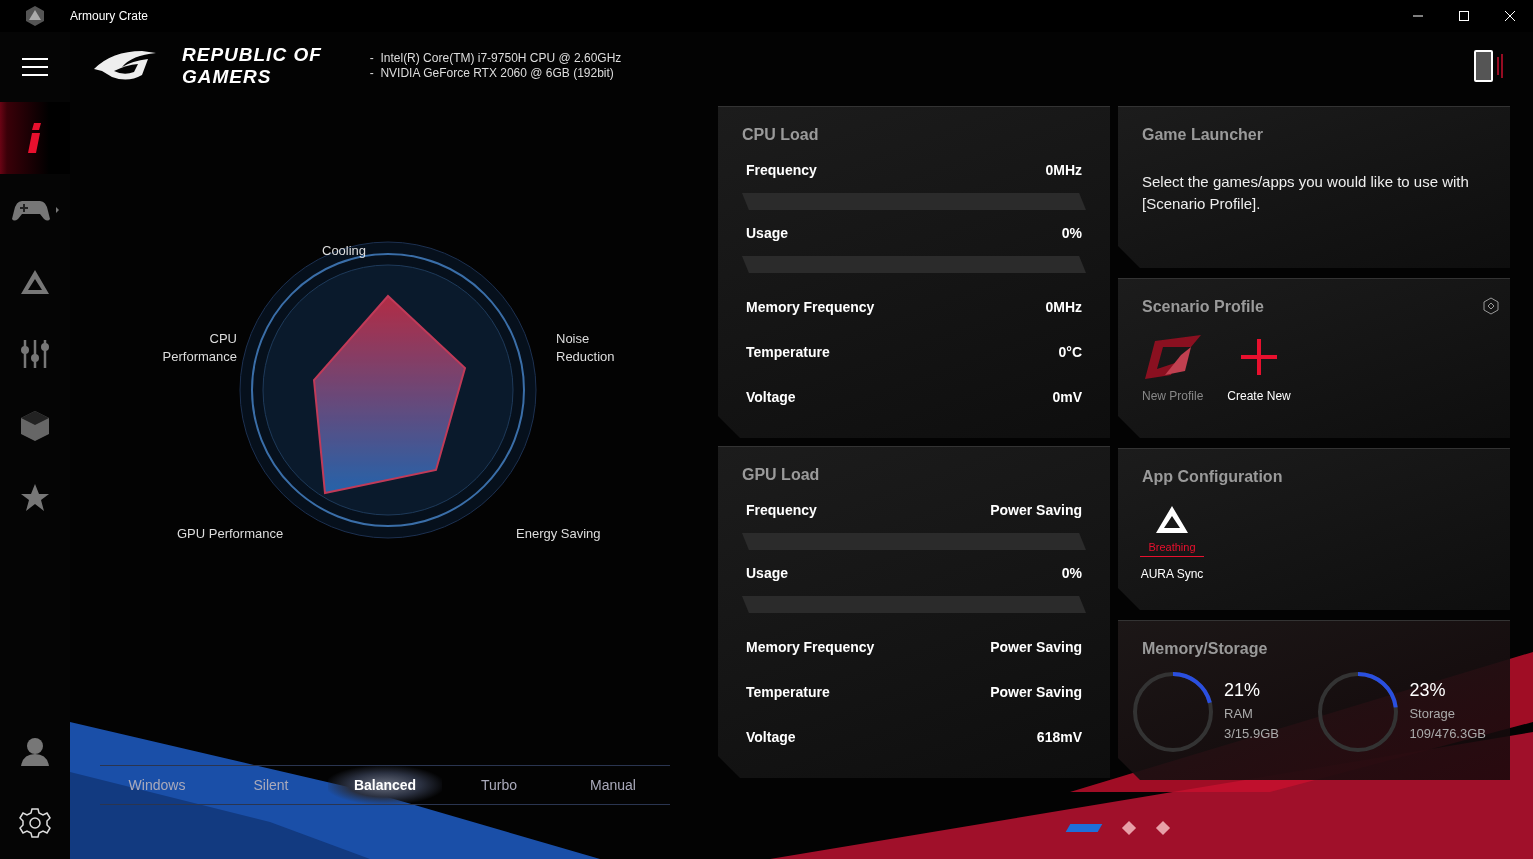  Describe the element at coordinates (35, 16) in the screenshot. I see `app-logo-icon` at that location.